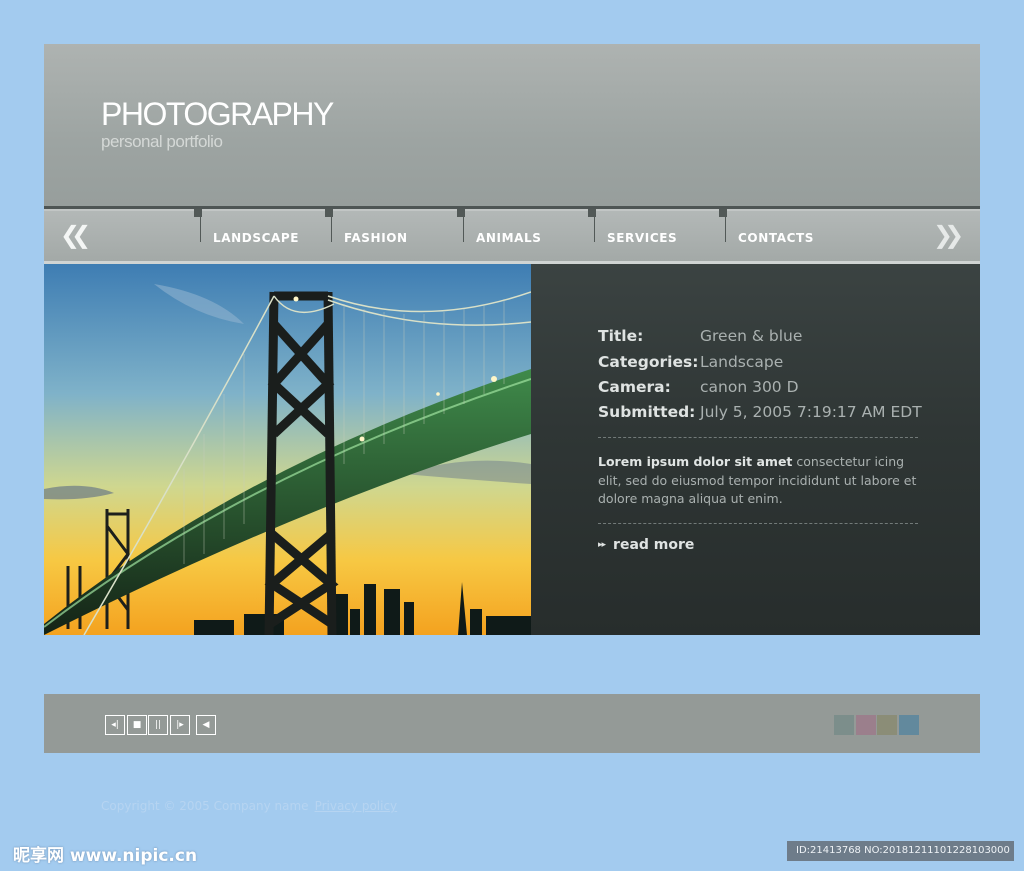 The height and width of the screenshot is (871, 1024). I want to click on previous-icon: ◂|, so click(115, 725).